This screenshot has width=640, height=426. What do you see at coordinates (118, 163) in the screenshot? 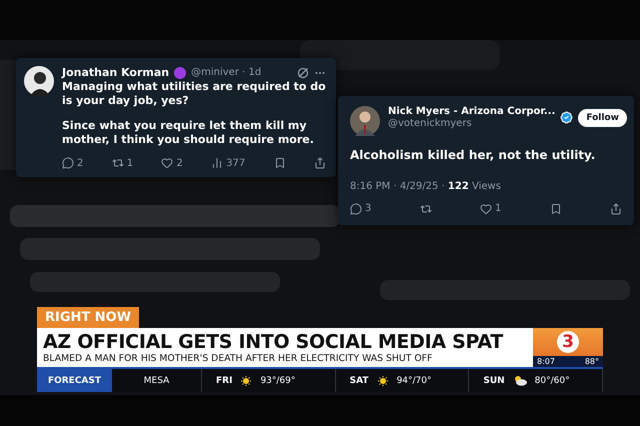
I see `repost-icon` at bounding box center [118, 163].